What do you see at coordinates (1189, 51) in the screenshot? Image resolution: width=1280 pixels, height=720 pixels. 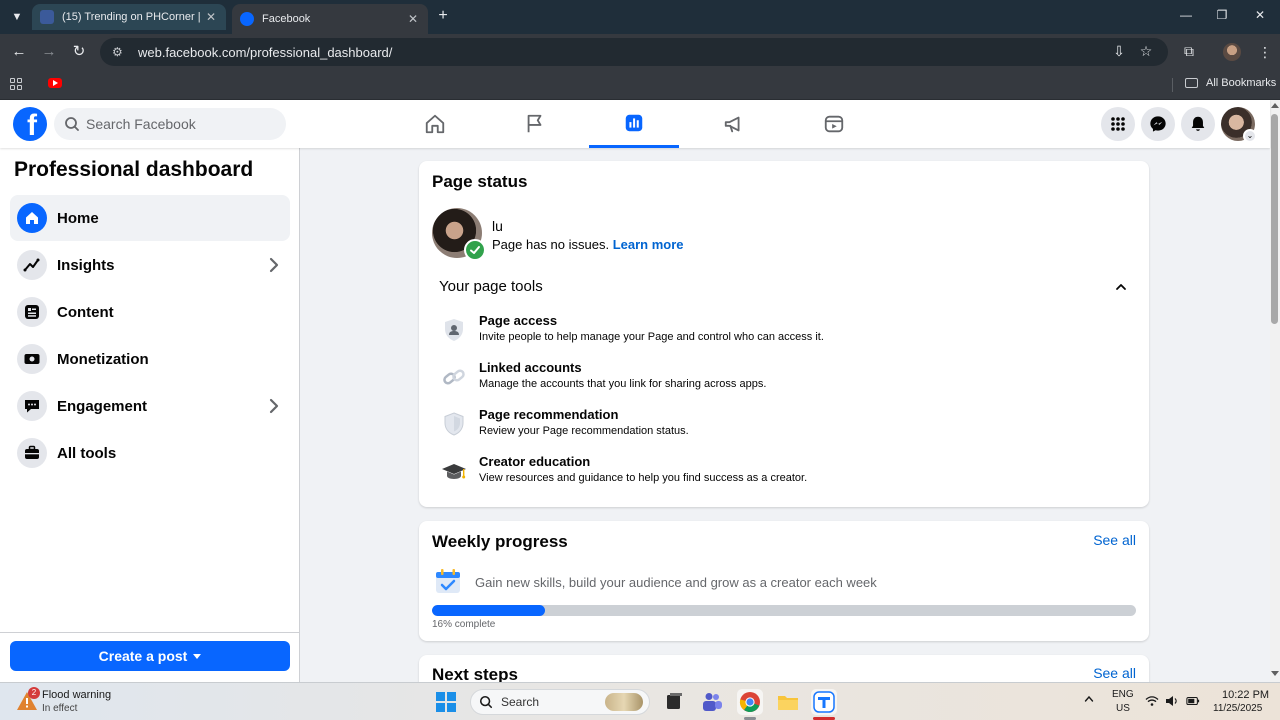 I see `extensions-icon: ⧉` at bounding box center [1189, 51].